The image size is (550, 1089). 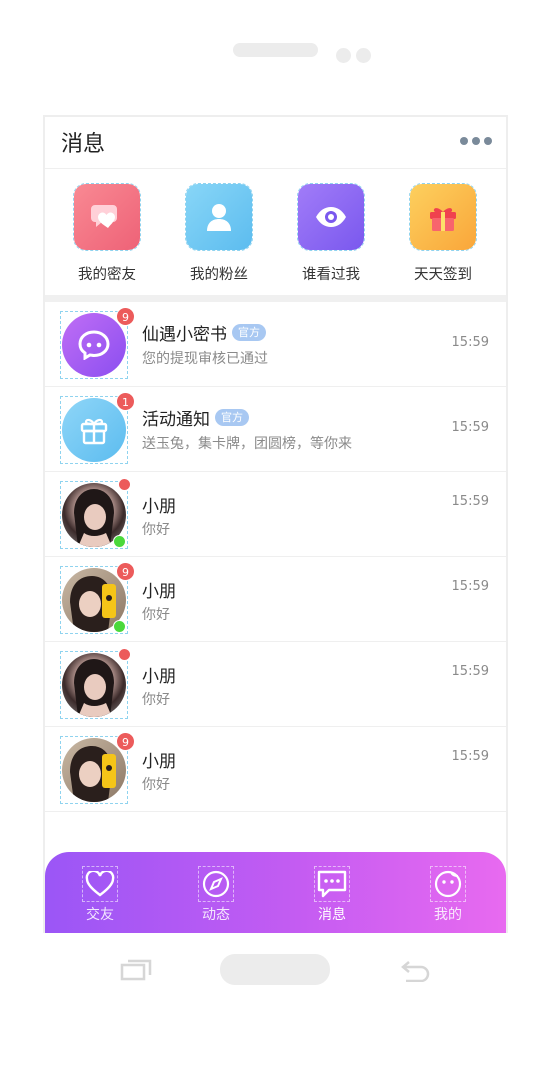 What do you see at coordinates (107, 275) in the screenshot?
I see `quick-label: 我的密友` at bounding box center [107, 275].